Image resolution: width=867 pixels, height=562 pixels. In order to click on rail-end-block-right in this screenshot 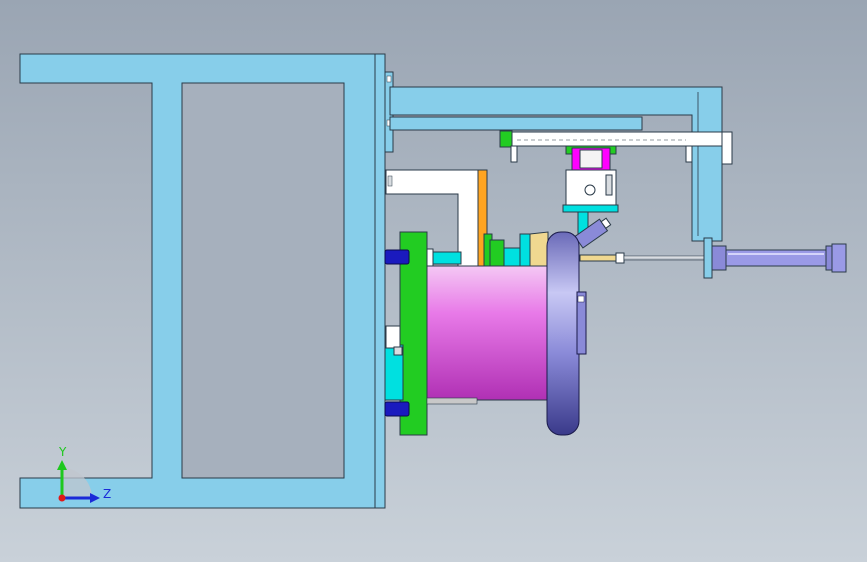, I will do `click(727, 148)`.